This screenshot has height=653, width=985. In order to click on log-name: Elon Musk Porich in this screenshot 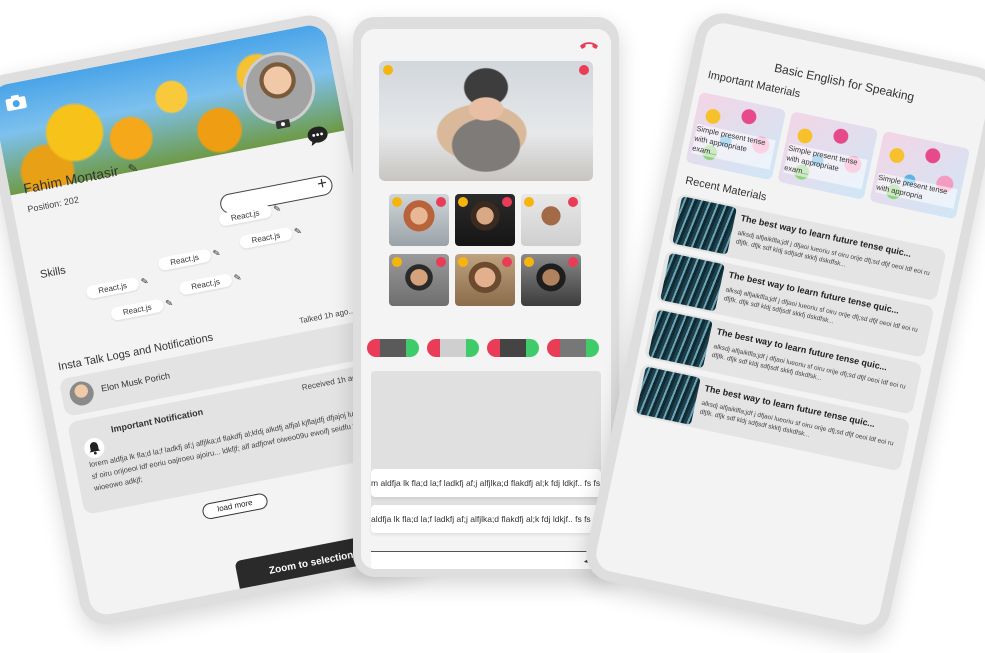, I will do `click(135, 382)`.